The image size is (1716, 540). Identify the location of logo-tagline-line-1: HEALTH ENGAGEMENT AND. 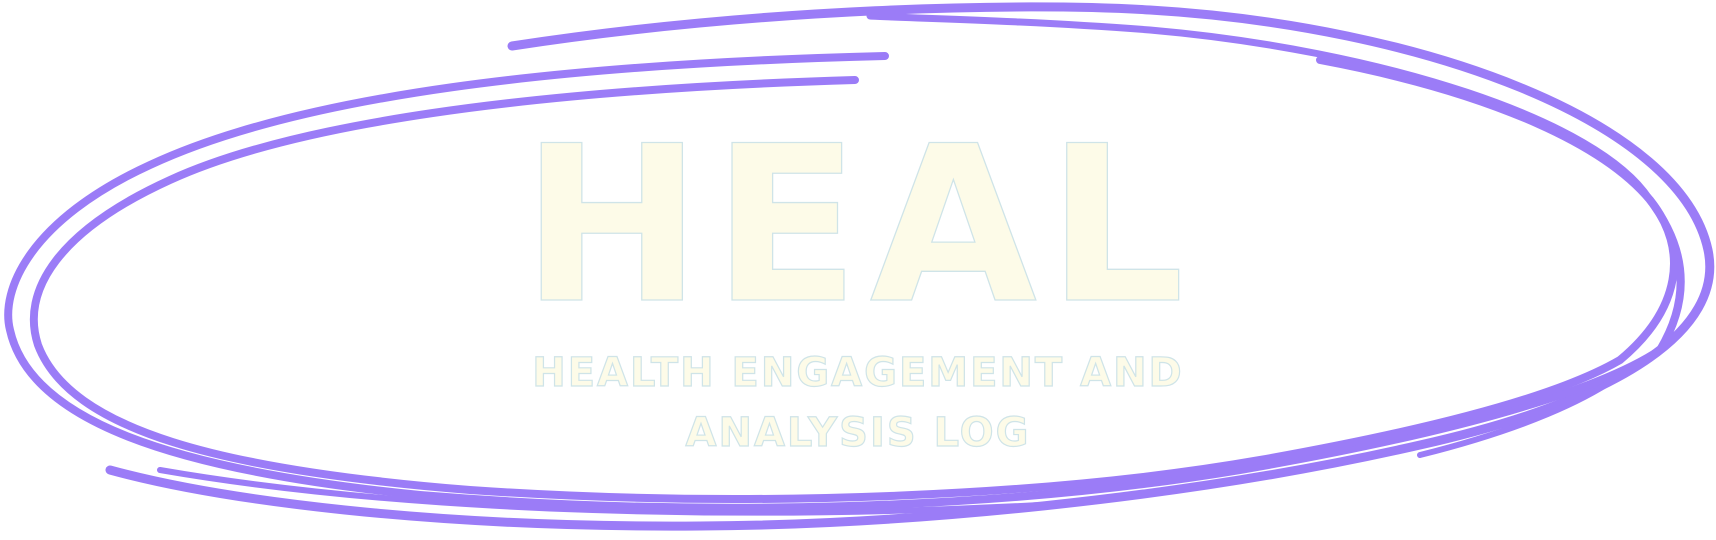
(858, 372).